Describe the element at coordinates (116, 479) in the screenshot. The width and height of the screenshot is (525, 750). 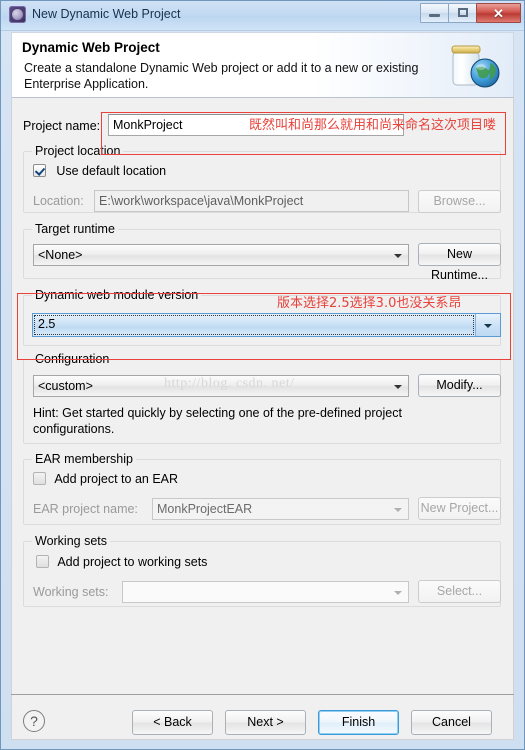
I see `add-project-to-ear-label: Add project to an EAR` at that location.